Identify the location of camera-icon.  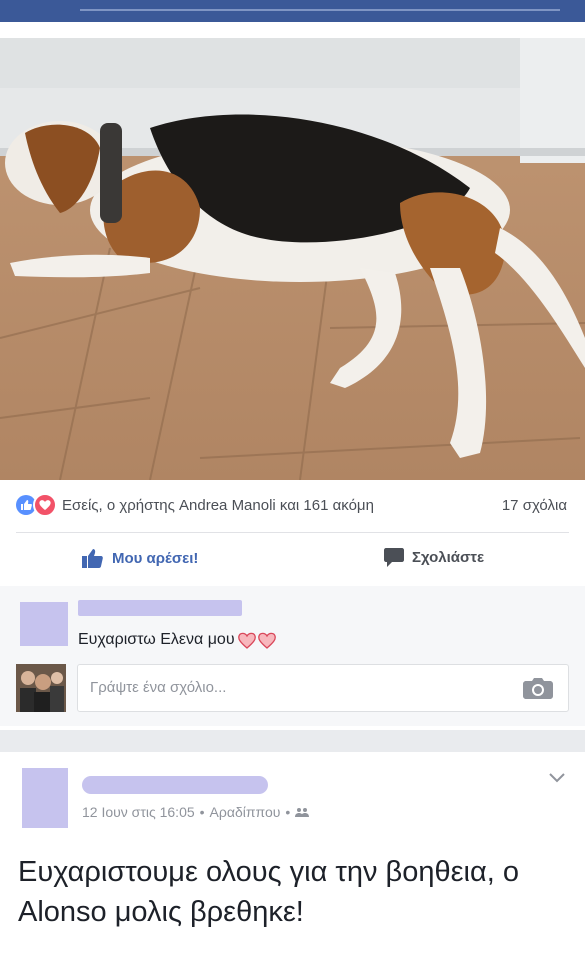
(538, 690).